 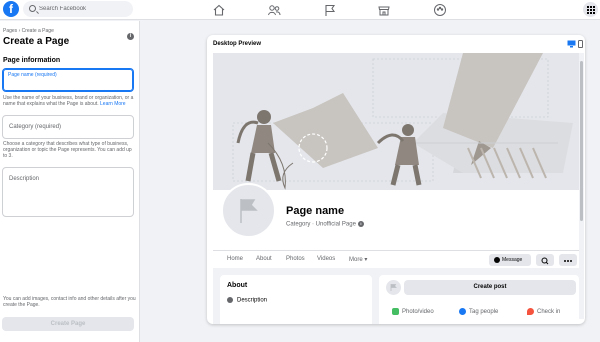 What do you see at coordinates (28, 31) in the screenshot?
I see `breadcrumb: Pages › Create a Page` at bounding box center [28, 31].